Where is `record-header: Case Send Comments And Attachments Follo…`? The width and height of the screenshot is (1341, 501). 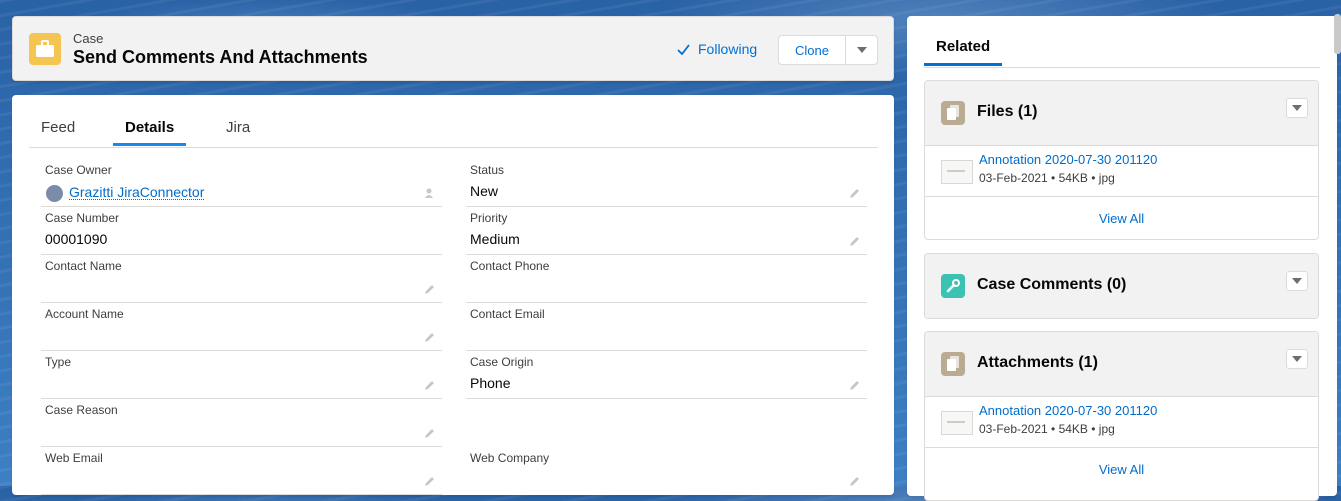 record-header: Case Send Comments And Attachments Follo… is located at coordinates (453, 48).